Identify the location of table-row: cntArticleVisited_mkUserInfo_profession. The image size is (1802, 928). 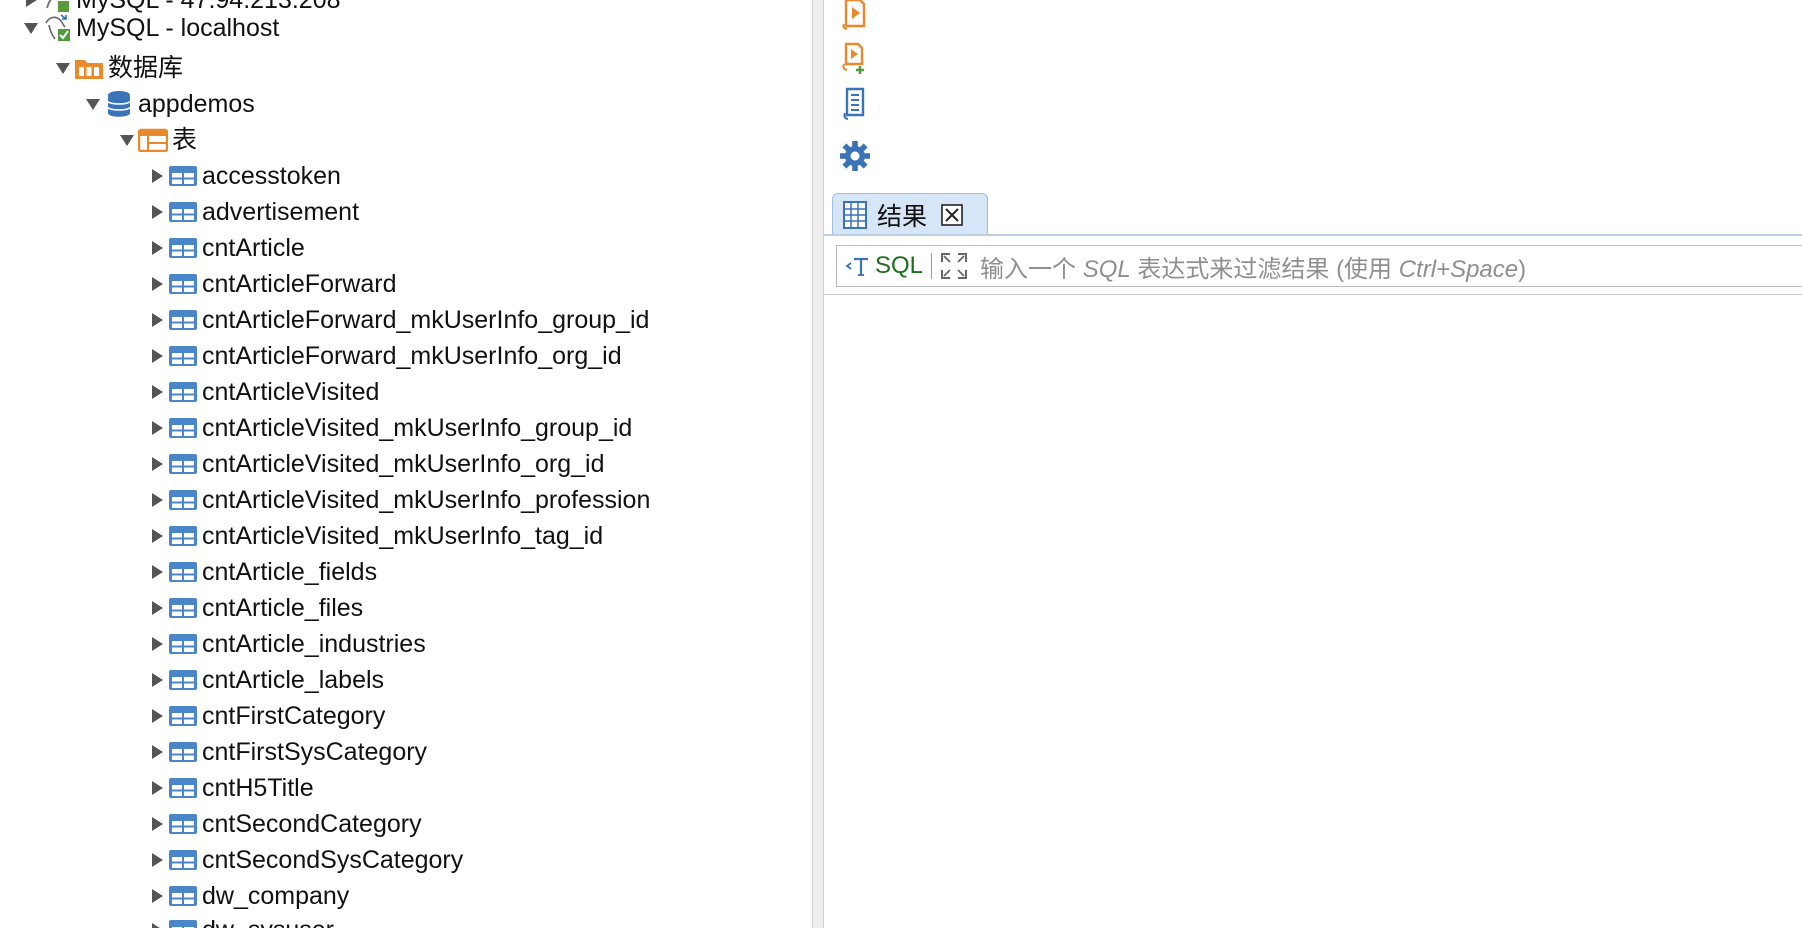
(398, 500).